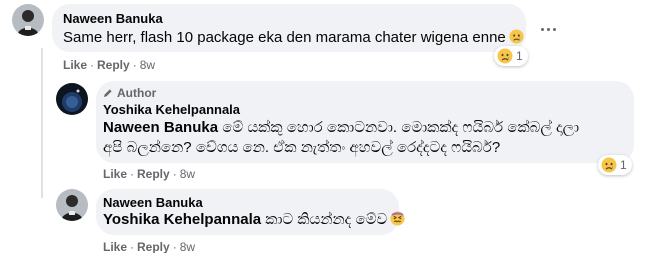 This screenshot has height=253, width=670. What do you see at coordinates (108, 93) in the screenshot?
I see `pencil-icon` at bounding box center [108, 93].